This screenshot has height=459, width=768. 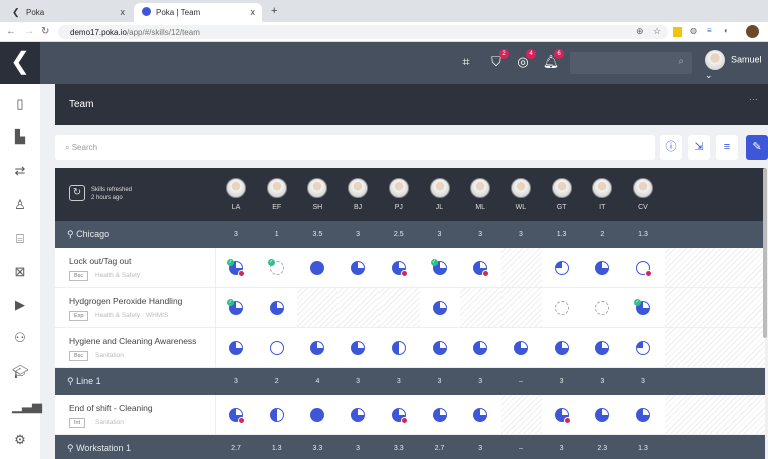 I want to click on location-name: Line 1, so click(x=88, y=381).